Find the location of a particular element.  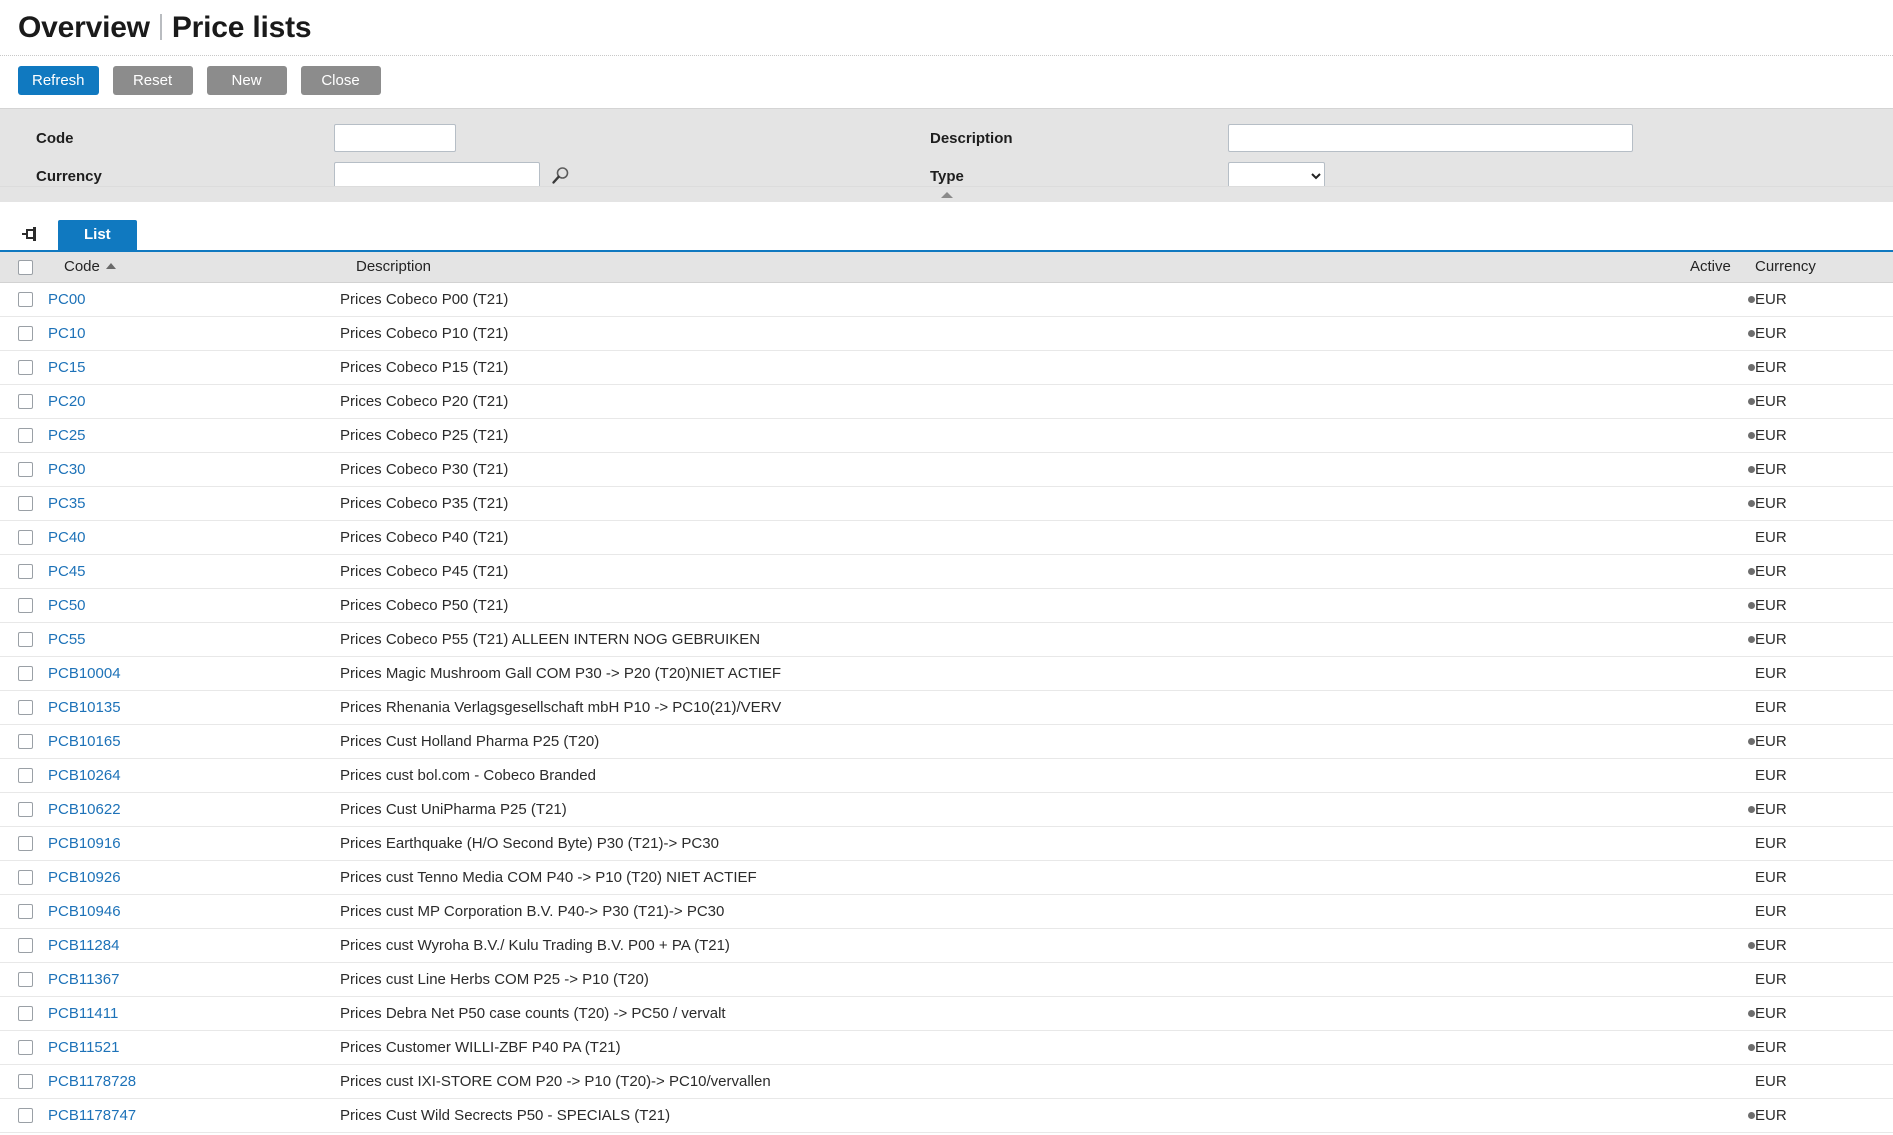

code-link: PCB10165 is located at coordinates (84, 741).